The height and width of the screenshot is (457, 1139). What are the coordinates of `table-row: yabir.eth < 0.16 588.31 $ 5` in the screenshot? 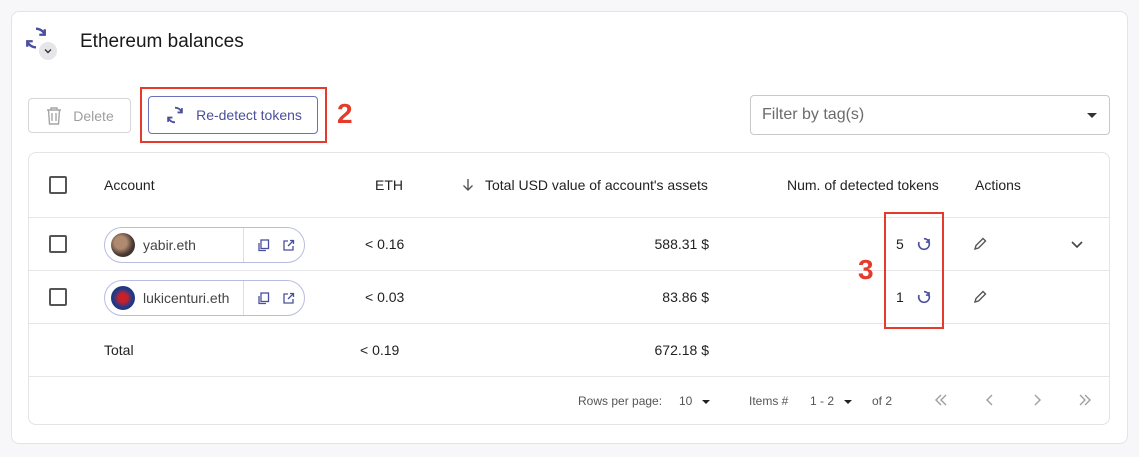 It's located at (569, 244).